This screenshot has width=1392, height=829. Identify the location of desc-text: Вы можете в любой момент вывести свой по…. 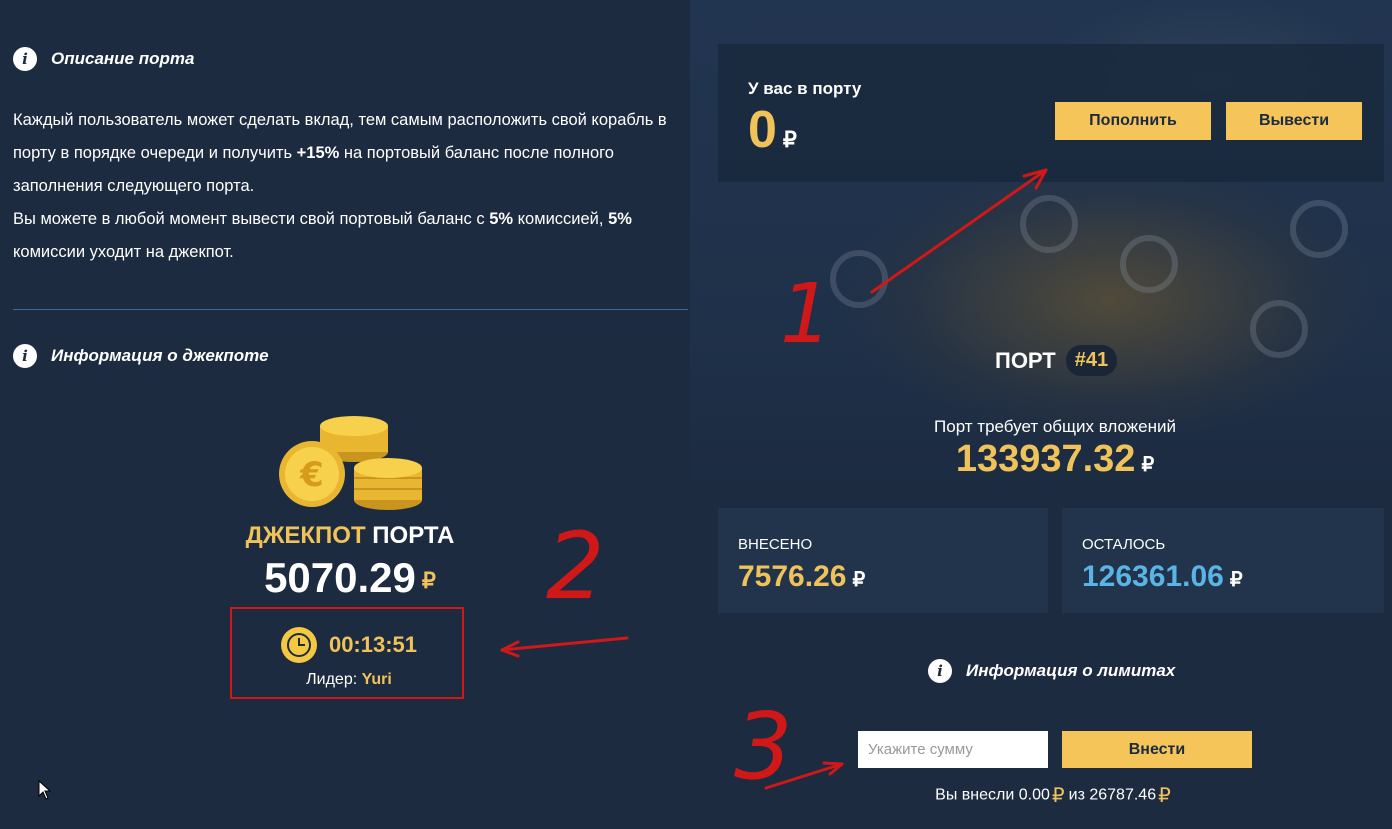
(251, 219).